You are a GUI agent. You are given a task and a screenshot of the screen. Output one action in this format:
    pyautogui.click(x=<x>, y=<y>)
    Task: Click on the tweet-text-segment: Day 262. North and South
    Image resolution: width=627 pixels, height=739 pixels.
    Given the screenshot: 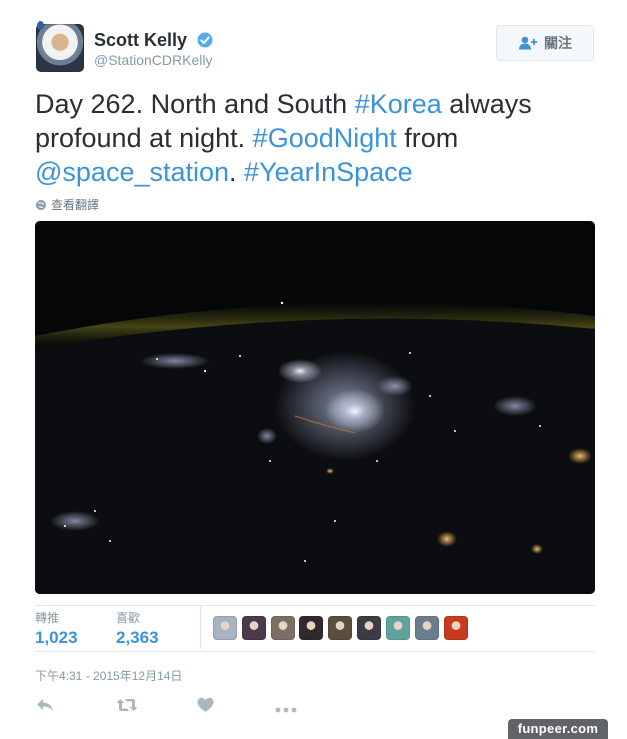 What is the action you would take?
    pyautogui.click(x=195, y=104)
    